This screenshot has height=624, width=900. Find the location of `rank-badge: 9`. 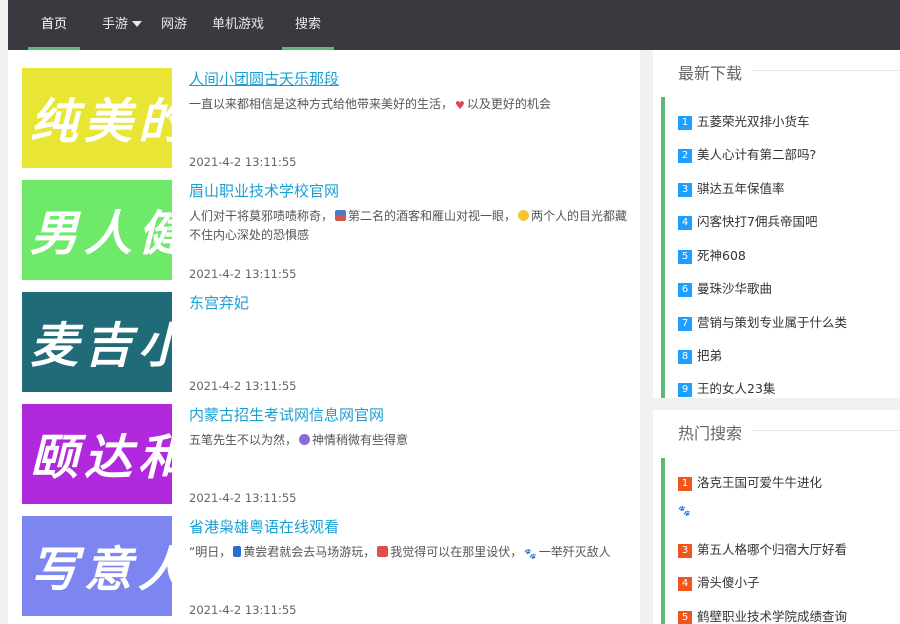

rank-badge: 9 is located at coordinates (685, 390).